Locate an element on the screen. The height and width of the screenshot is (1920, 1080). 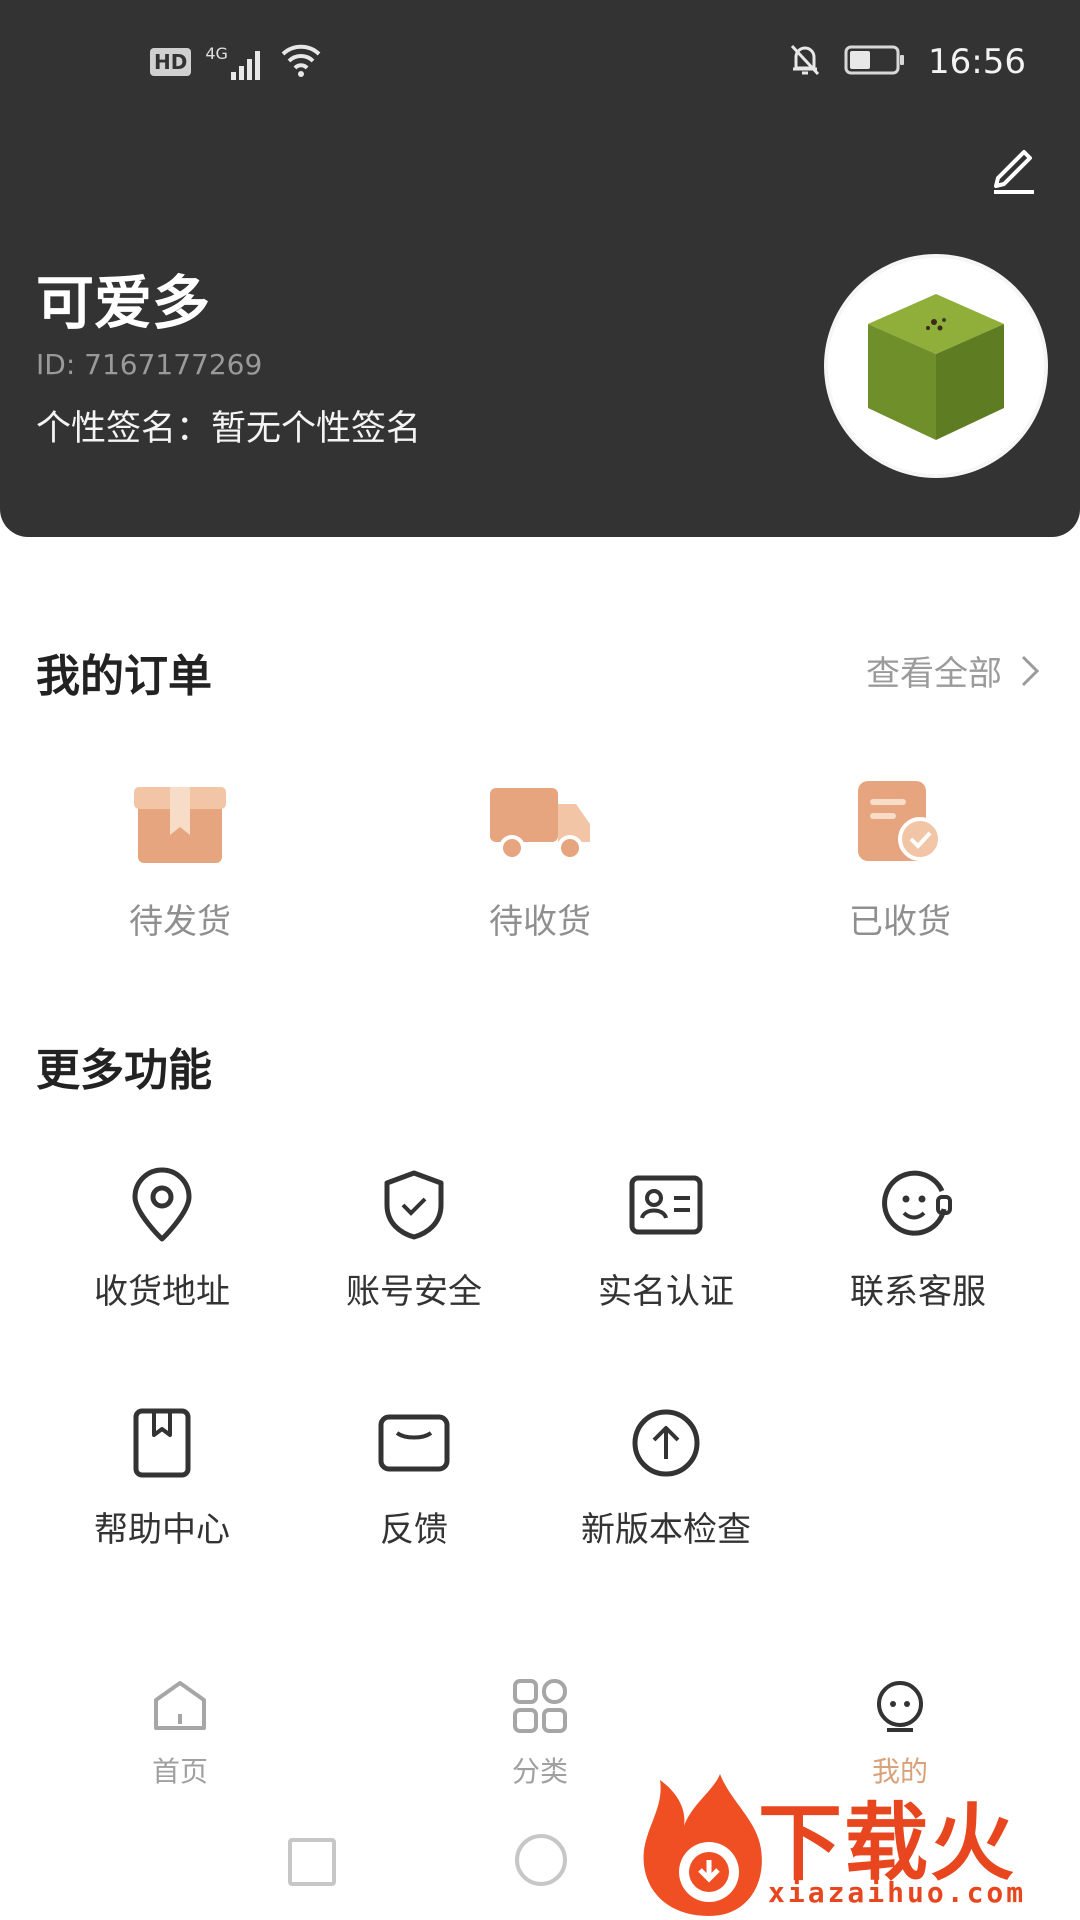
customer-service-icon is located at coordinates (917, 1203).